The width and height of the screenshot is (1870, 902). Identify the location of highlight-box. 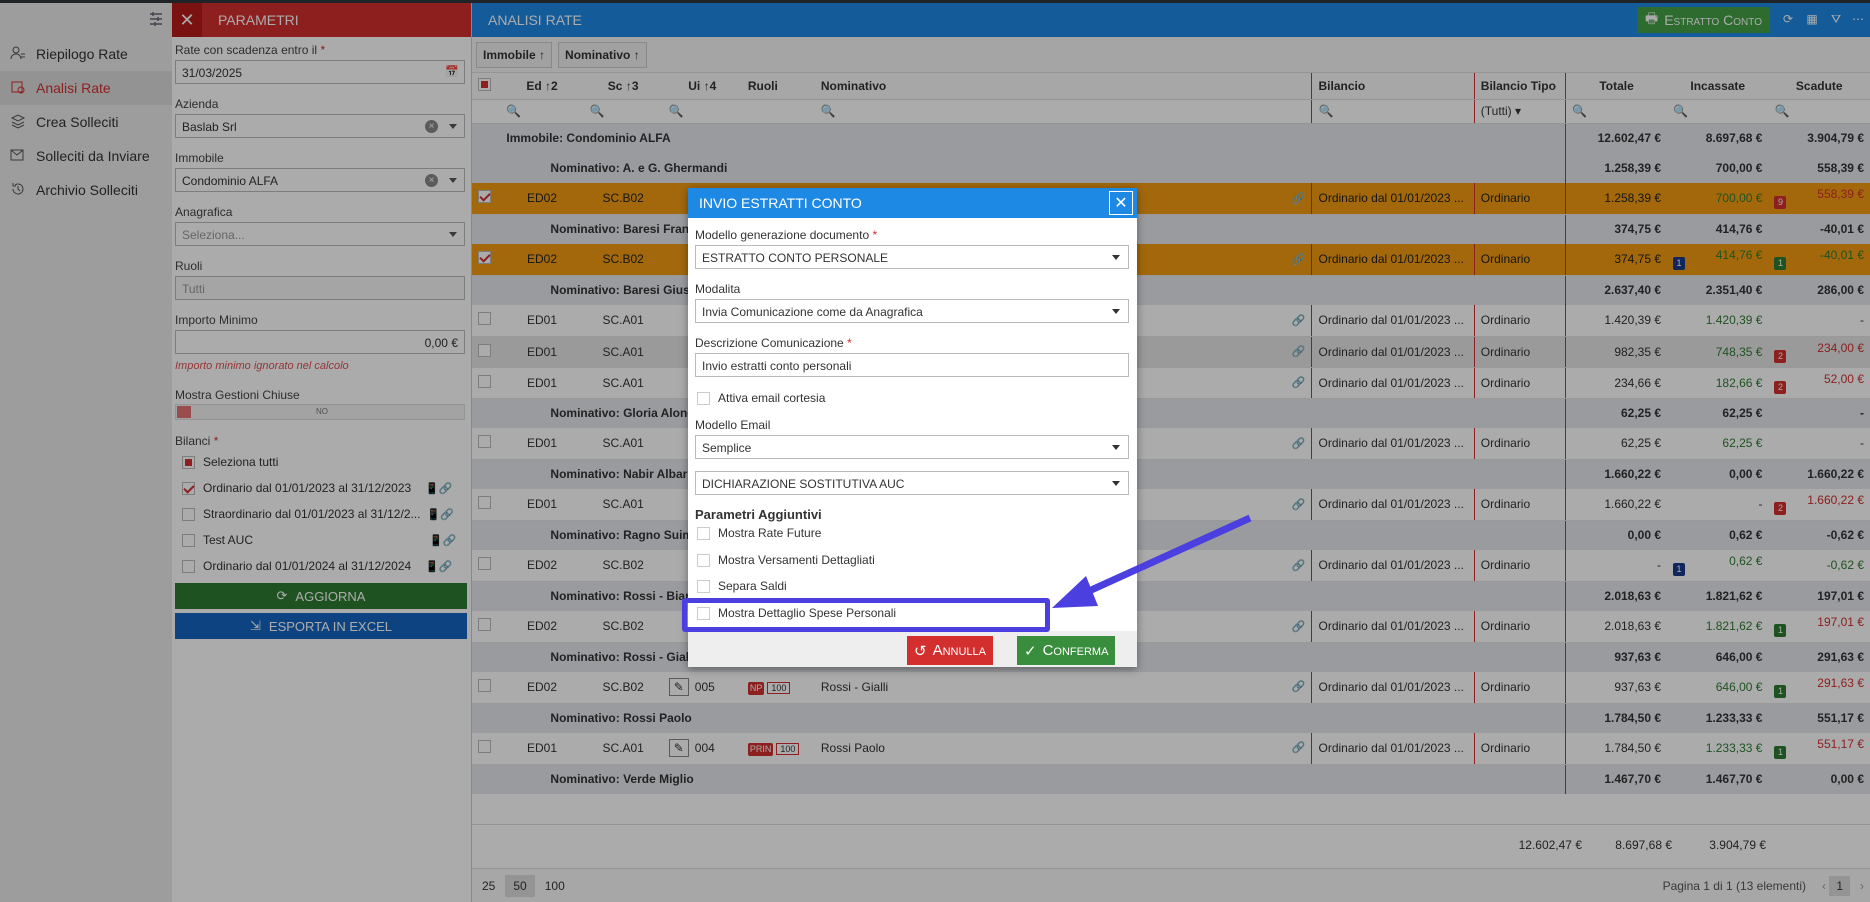
(866, 615).